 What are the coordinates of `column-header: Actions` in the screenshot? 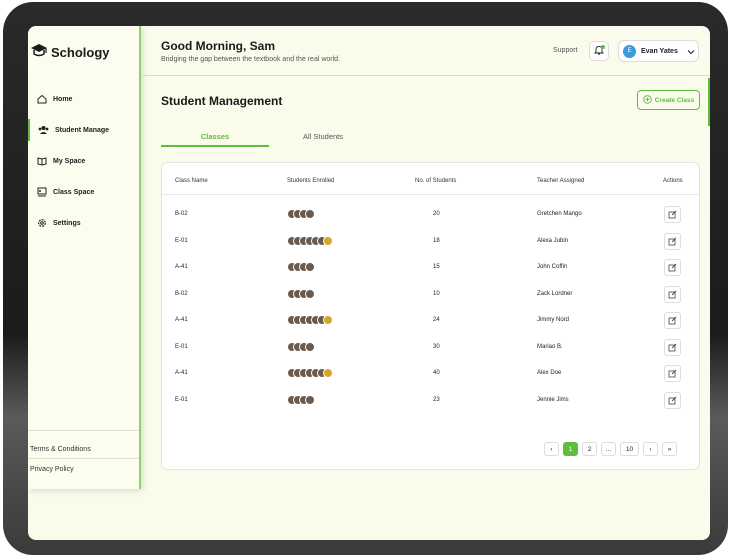 It's located at (673, 181).